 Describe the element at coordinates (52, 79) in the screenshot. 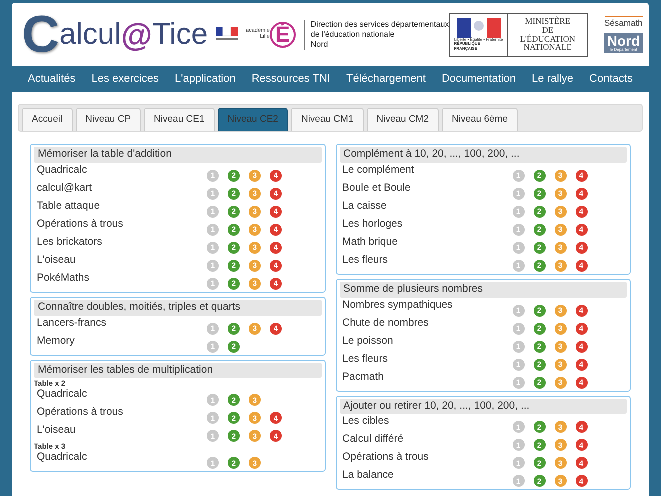

I see `nav-link: Actualités` at that location.